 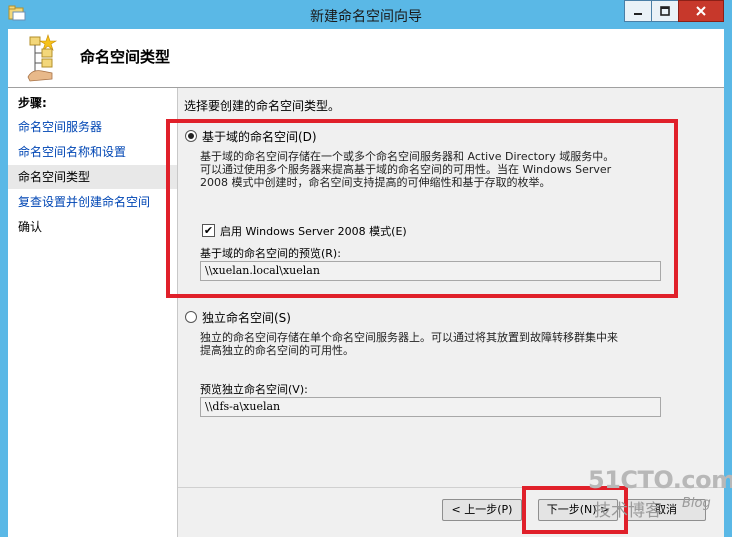 I want to click on title-bar: 新建命名空间向导, so click(x=366, y=14).